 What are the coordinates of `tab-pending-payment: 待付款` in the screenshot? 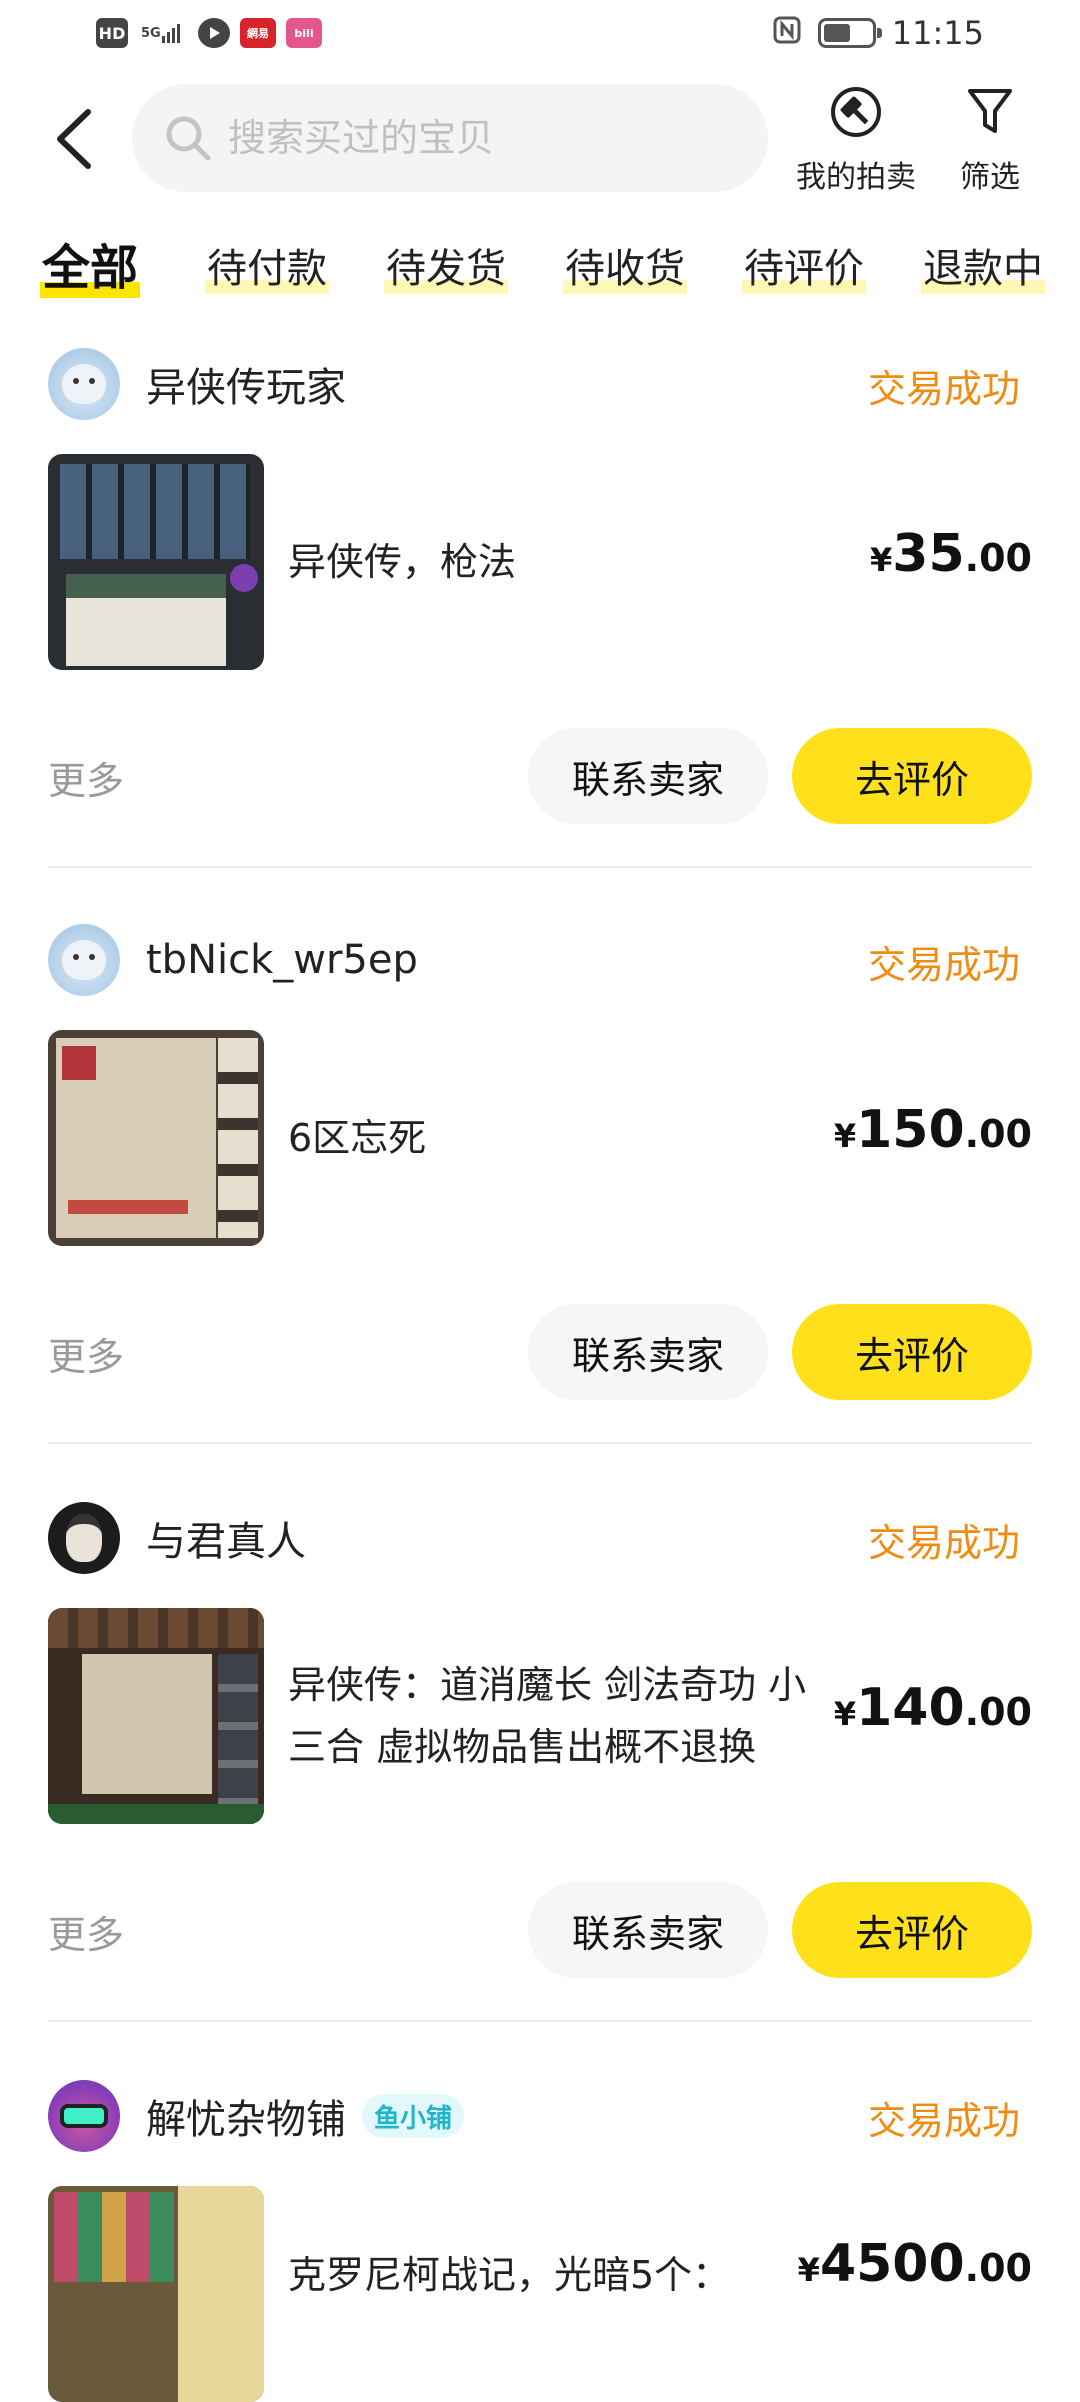 It's located at (267, 265).